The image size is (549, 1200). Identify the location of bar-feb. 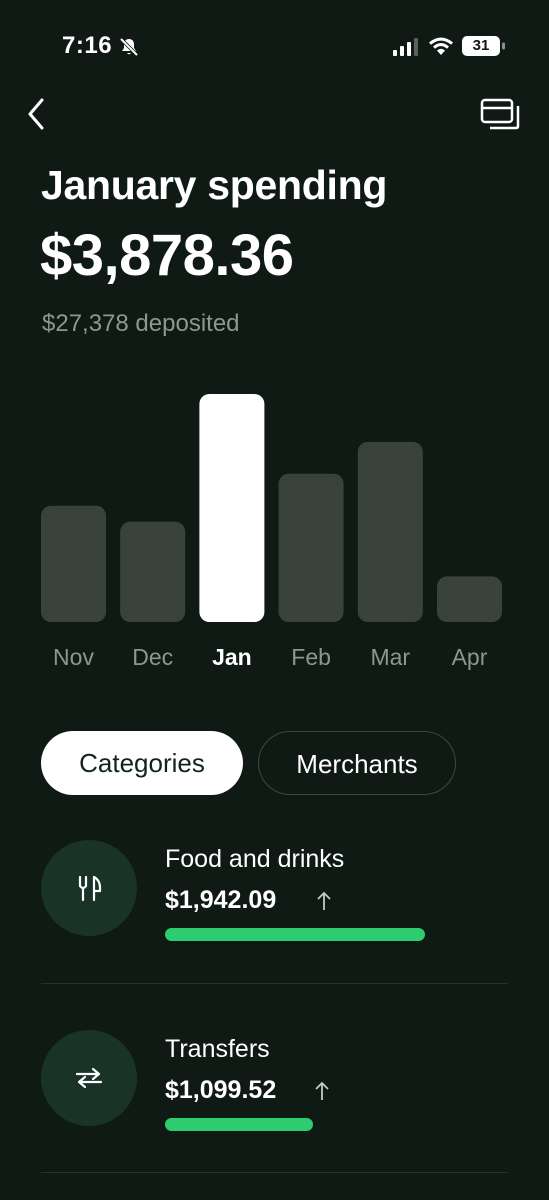
(311, 547).